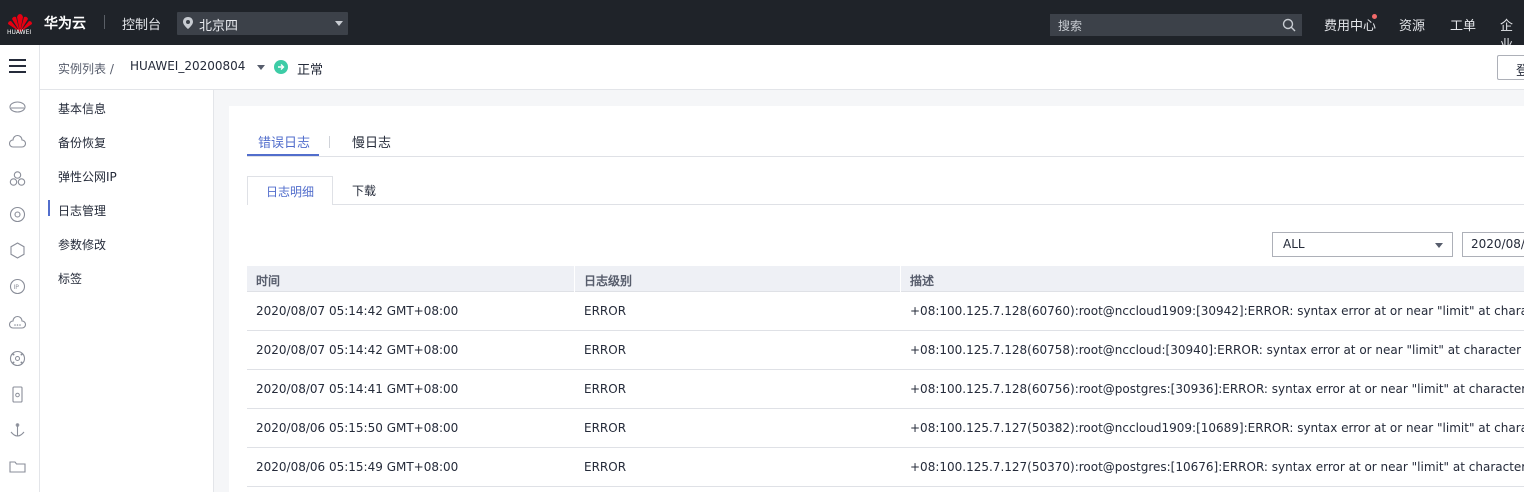 This screenshot has width=1524, height=492. I want to click on tab-error-log: 错误日志, so click(284, 141).